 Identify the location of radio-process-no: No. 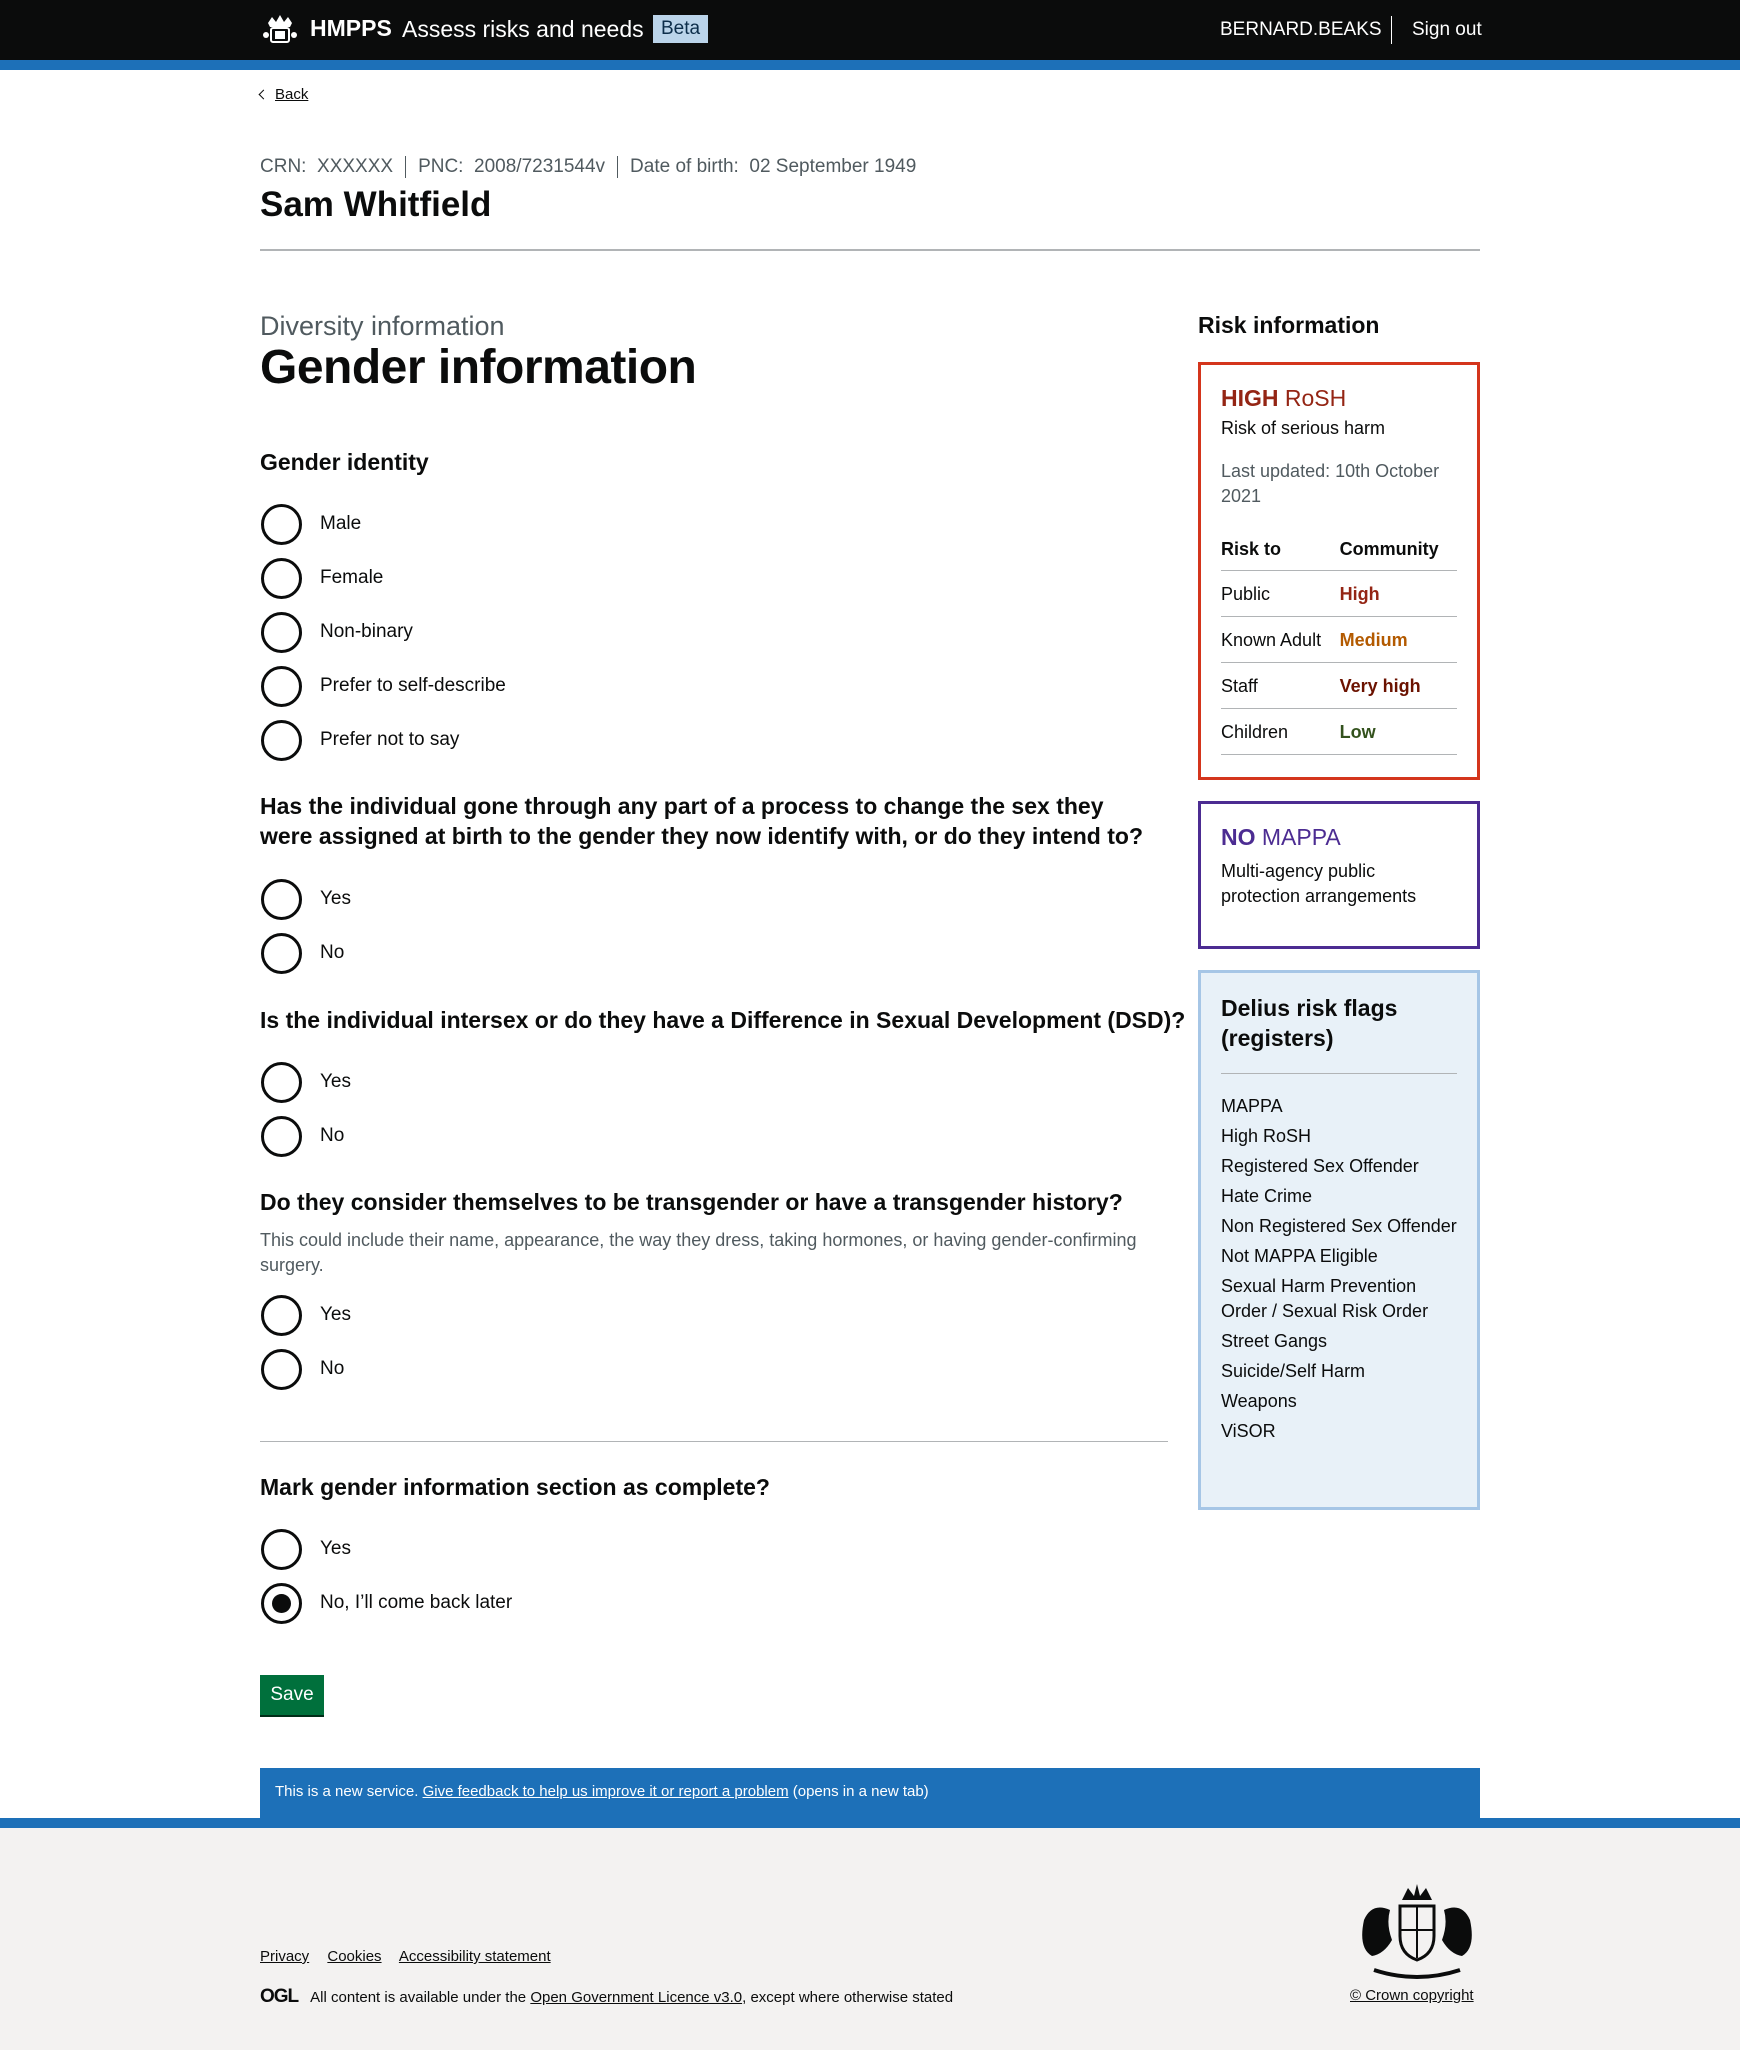
(302, 953).